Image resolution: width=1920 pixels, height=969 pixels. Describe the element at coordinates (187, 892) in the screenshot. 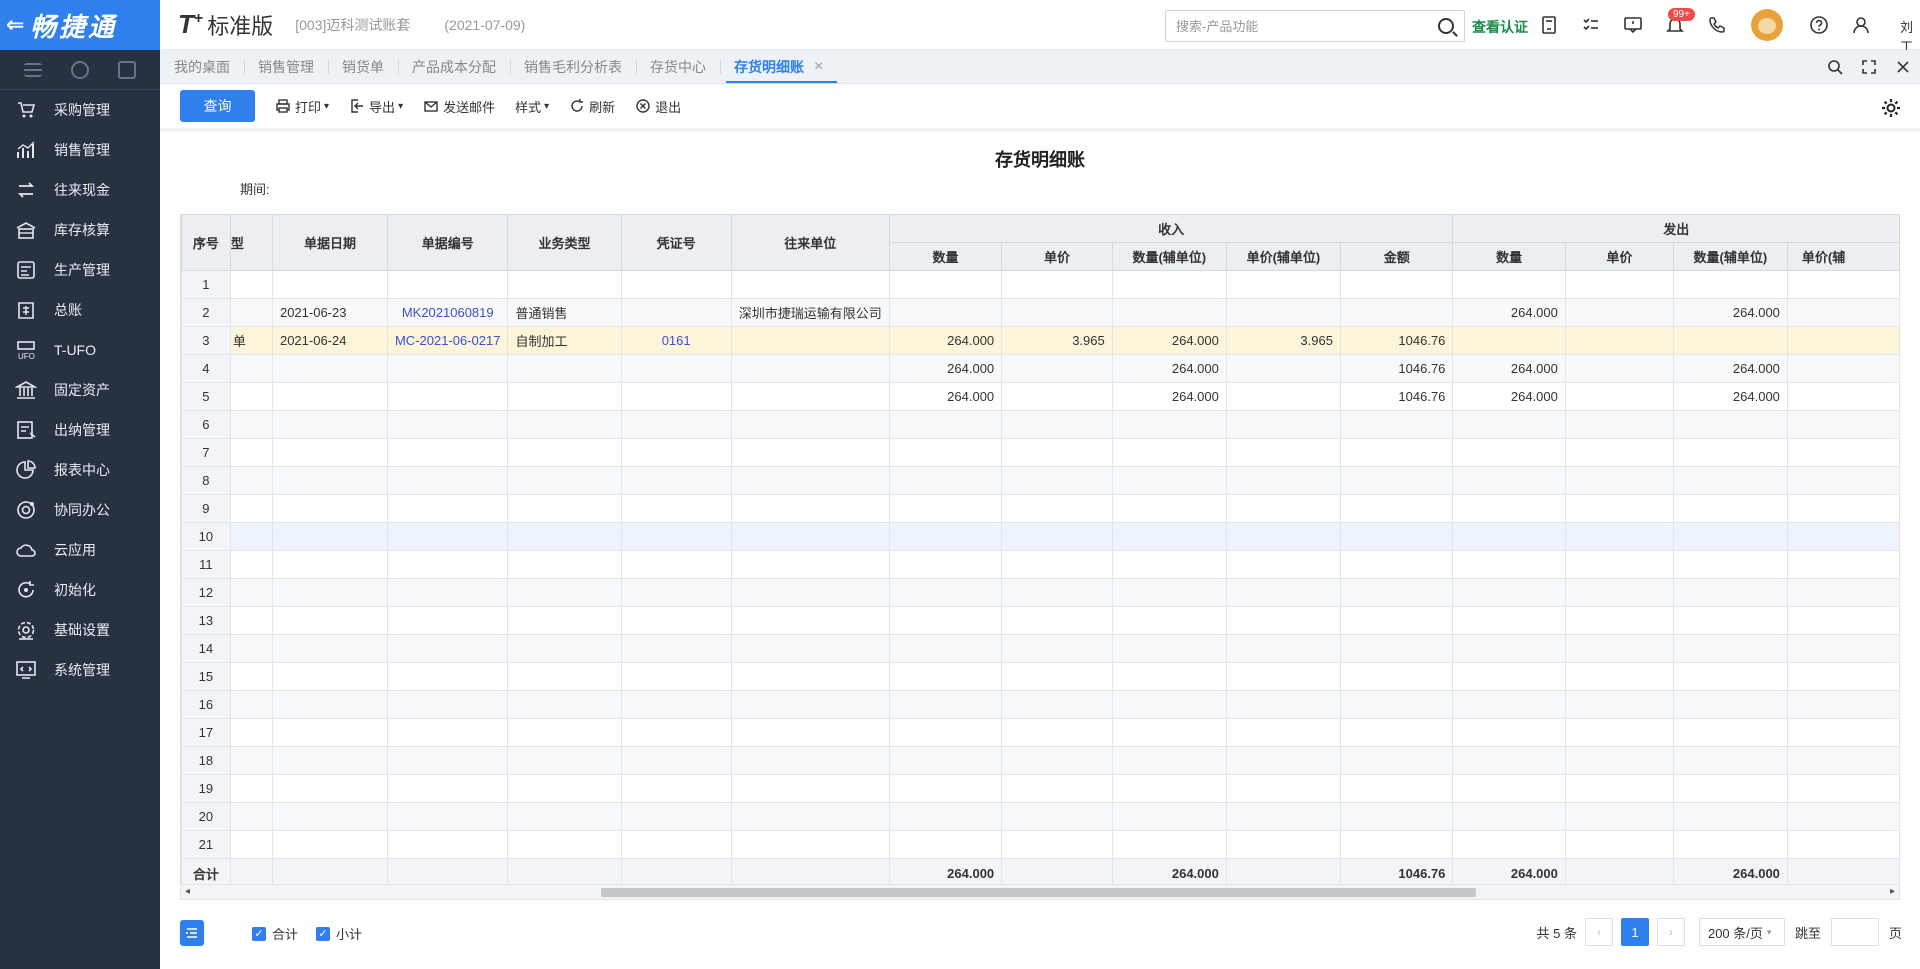

I see `scroll-left-icon: ◂` at that location.